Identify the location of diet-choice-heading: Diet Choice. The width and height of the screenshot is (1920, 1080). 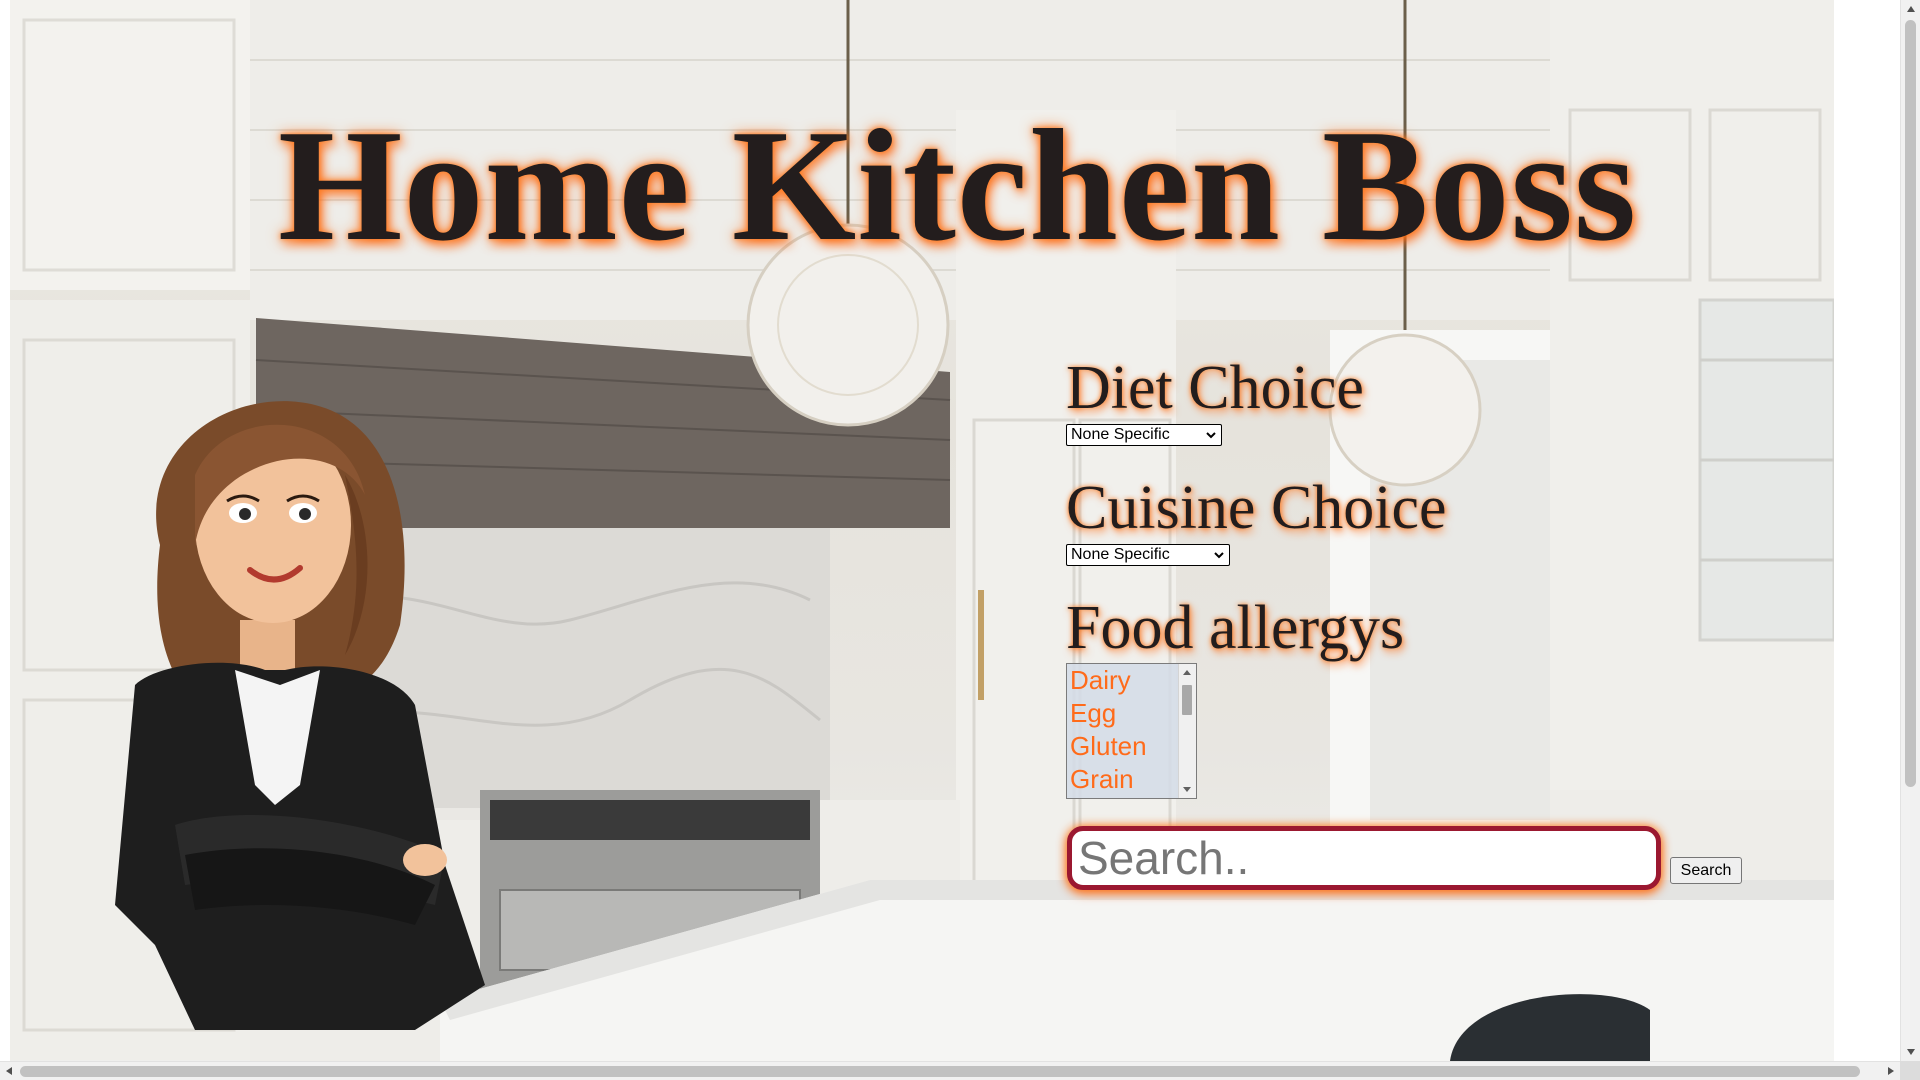
(1215, 388).